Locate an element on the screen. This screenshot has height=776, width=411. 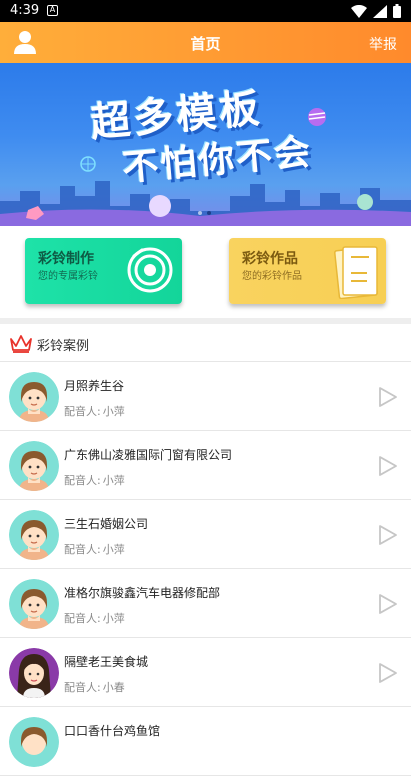
list-item: 口口香什台鸡鱼馆 is located at coordinates (205, 741).